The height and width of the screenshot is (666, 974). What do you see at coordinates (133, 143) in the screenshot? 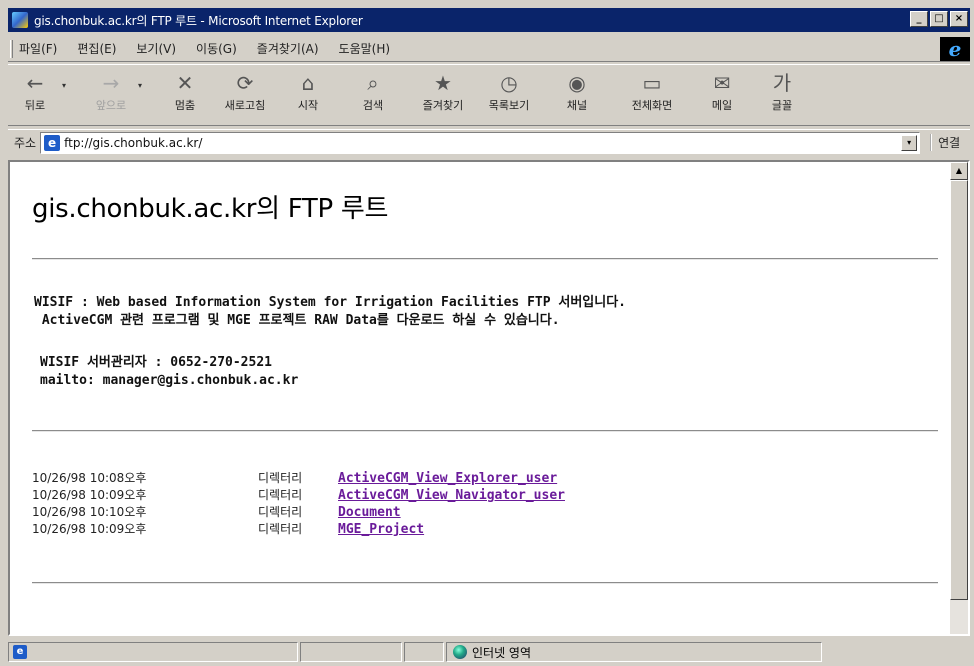
I see `address-url: ftp://gis.chonbuk.ac.kr/` at bounding box center [133, 143].